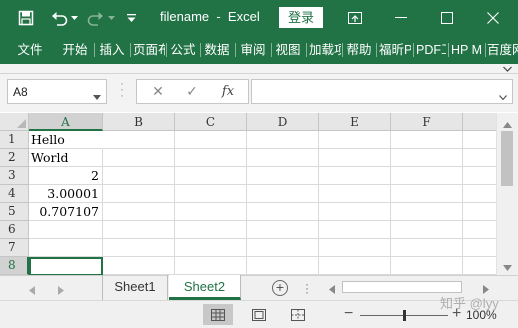  Describe the element at coordinates (355, 140) in the screenshot. I see `cell-e1` at that location.